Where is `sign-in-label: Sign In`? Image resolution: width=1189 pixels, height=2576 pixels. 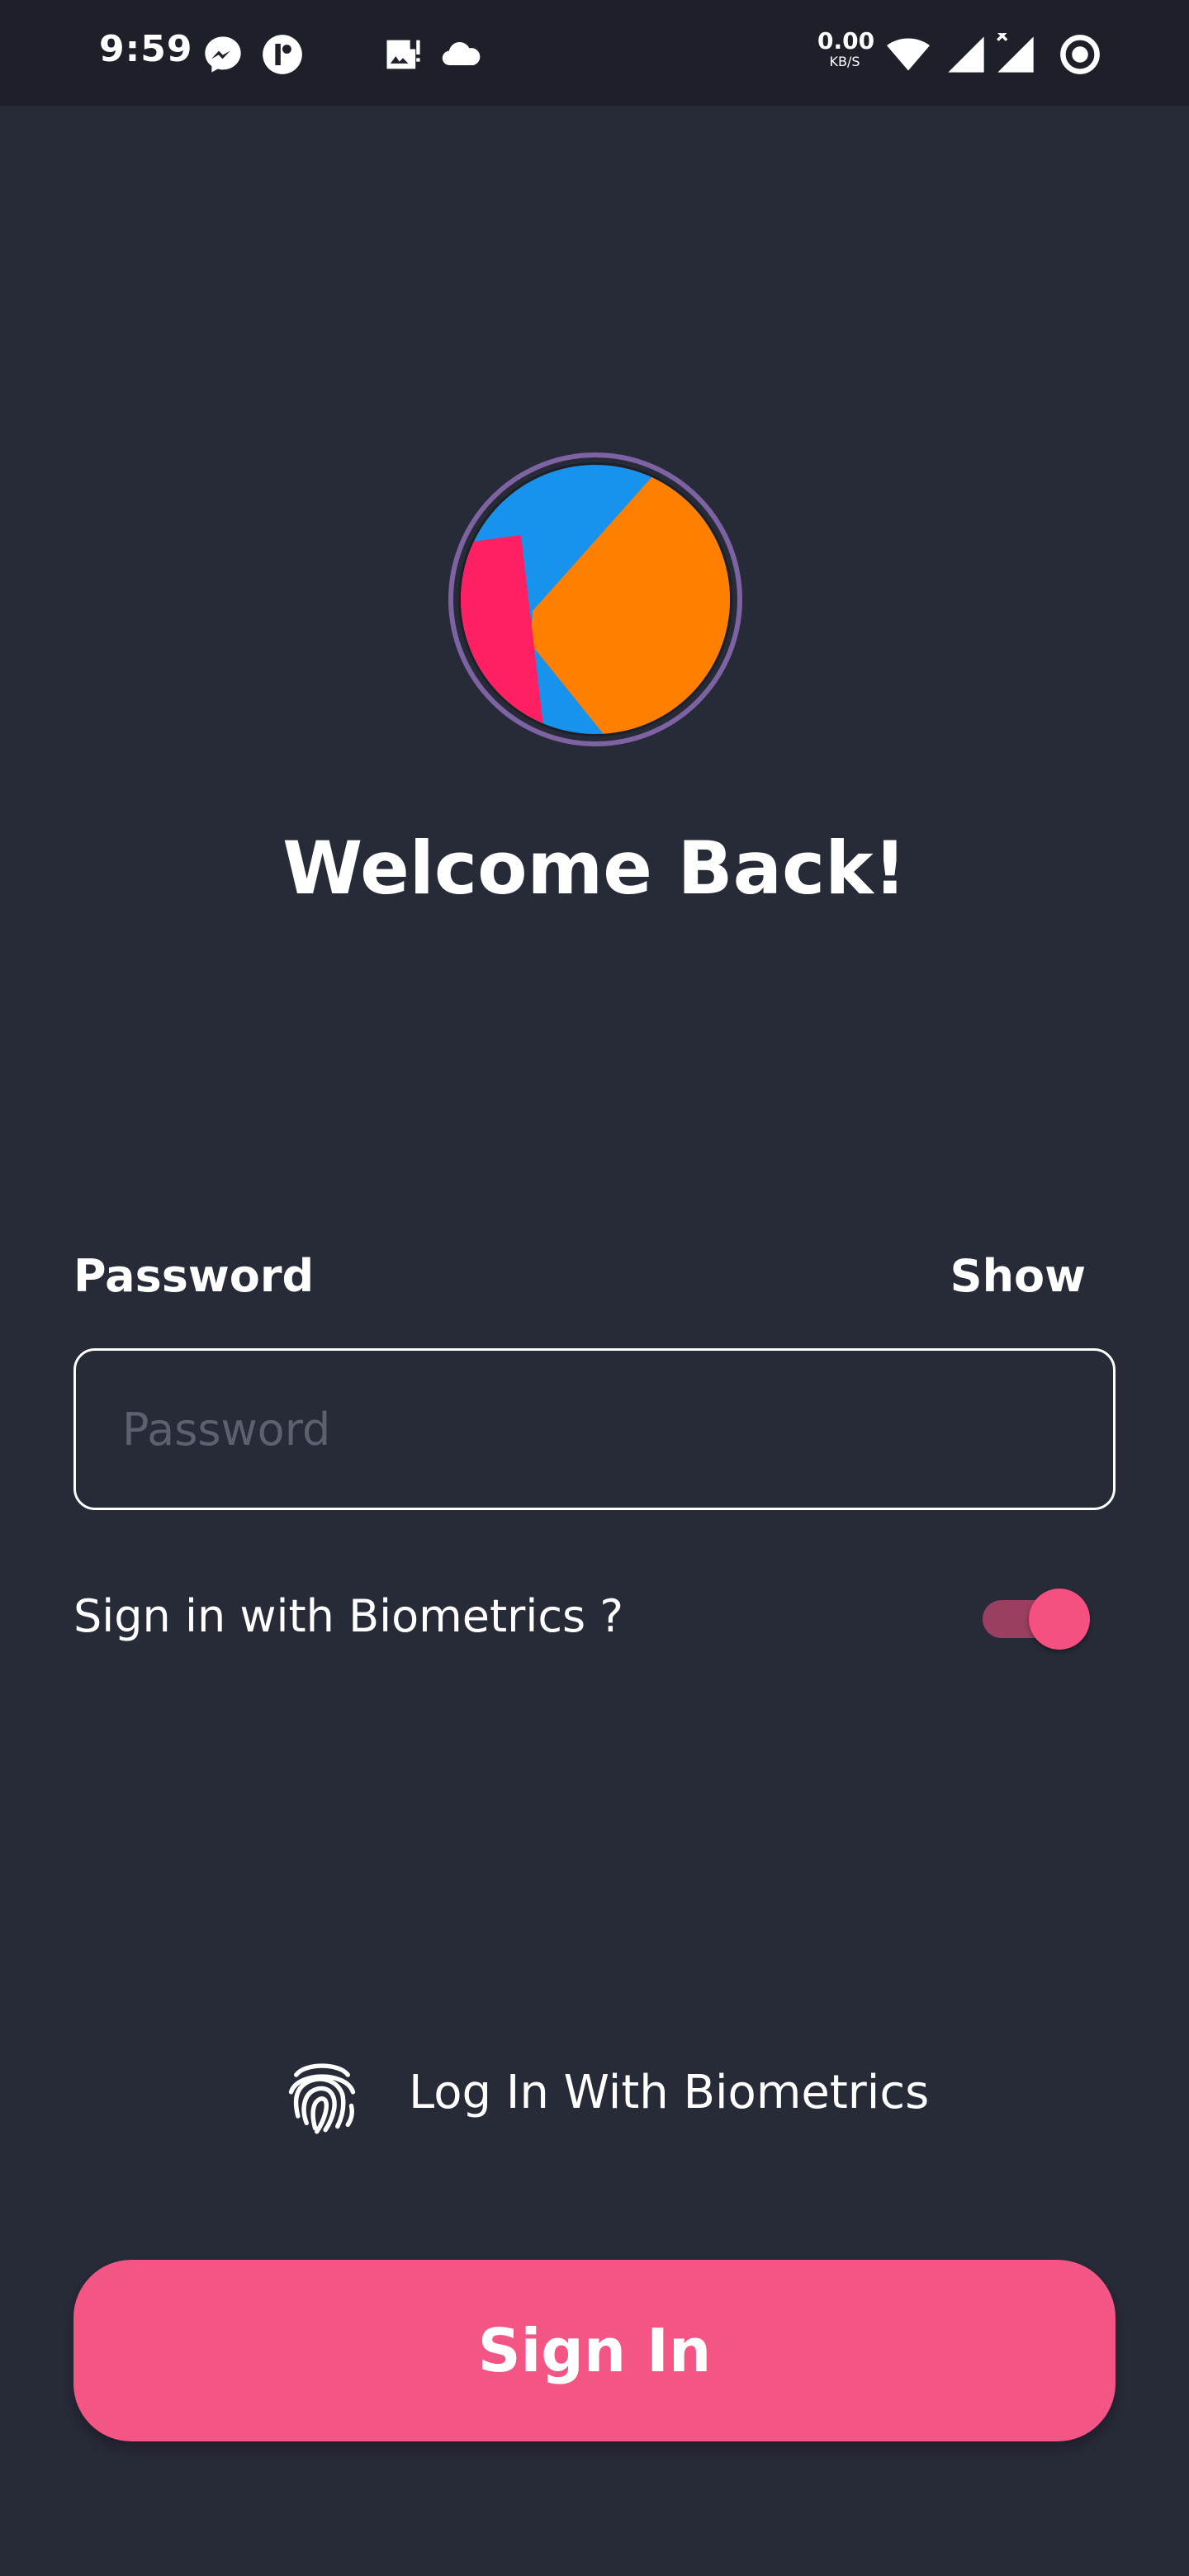 sign-in-label: Sign In is located at coordinates (594, 2350).